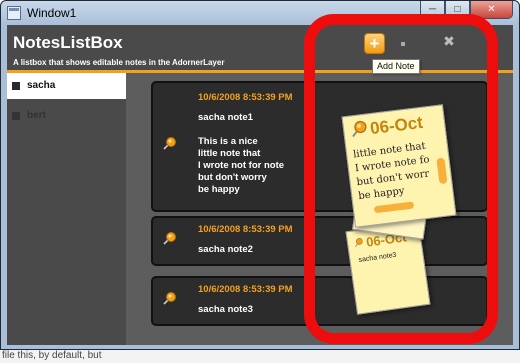 Image resolution: width=520 pixels, height=363 pixels. I want to click on page-title: NotesListBox, so click(68, 42).